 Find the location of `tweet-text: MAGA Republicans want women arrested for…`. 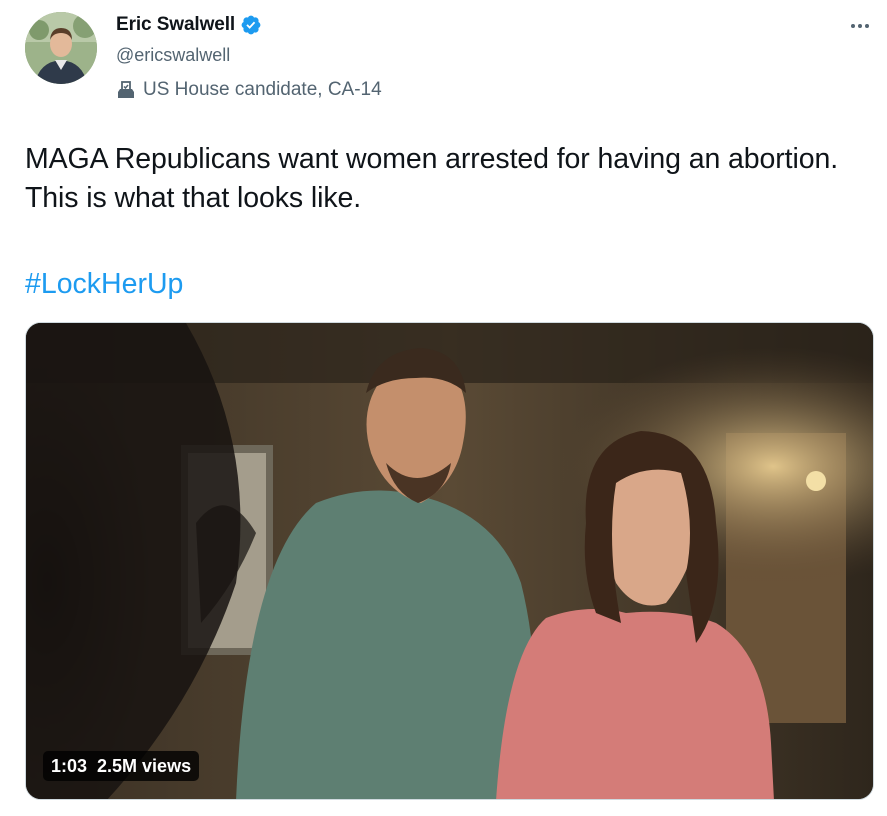

tweet-text: MAGA Republicans want women arrested for… is located at coordinates (432, 178).